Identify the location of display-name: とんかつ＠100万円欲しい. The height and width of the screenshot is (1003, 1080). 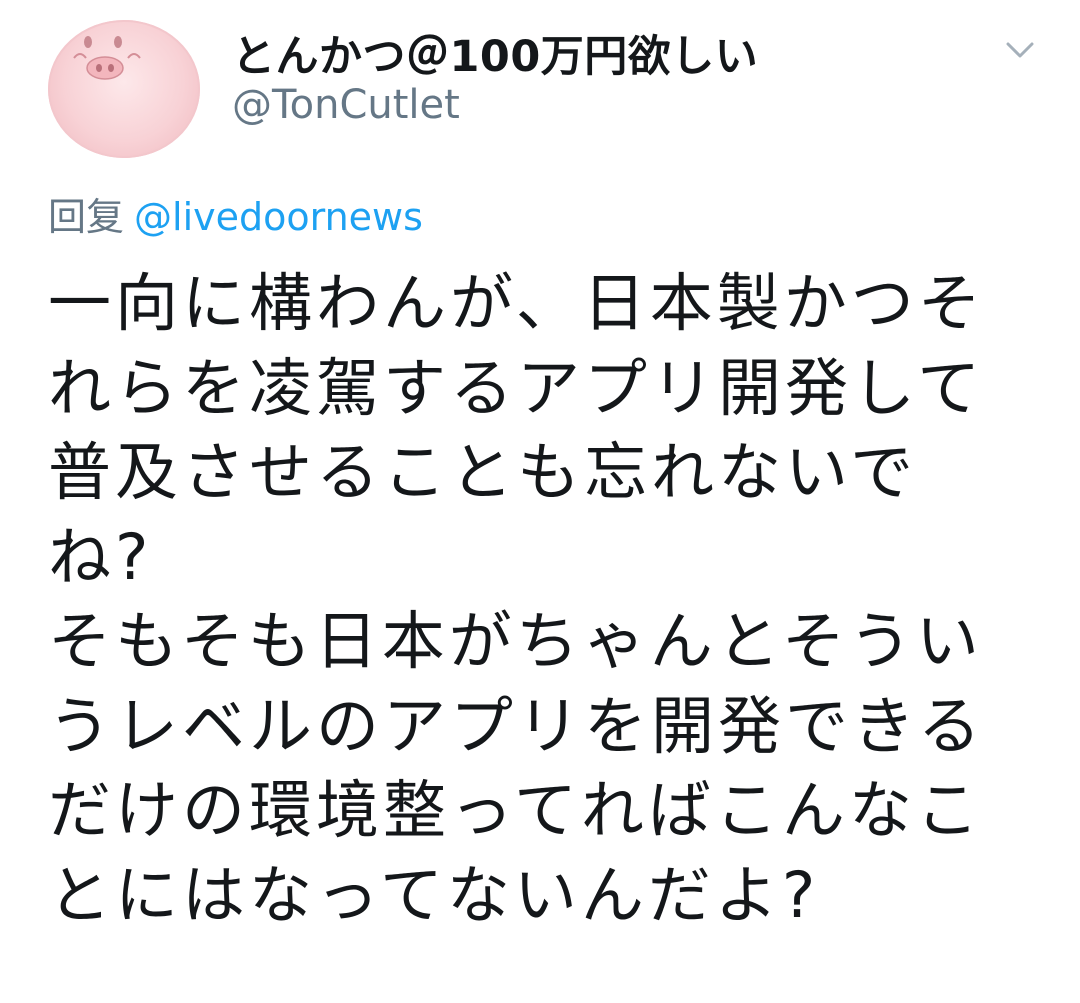
(495, 53).